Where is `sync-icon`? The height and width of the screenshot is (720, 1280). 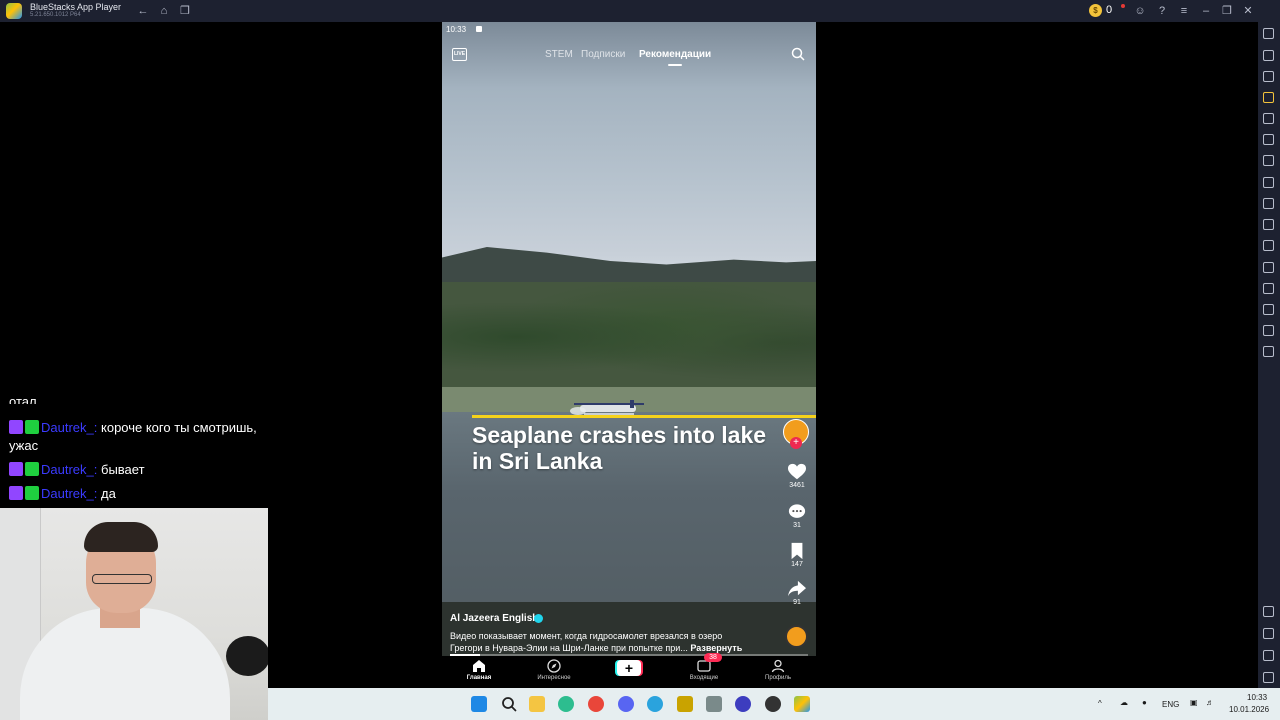 sync-icon is located at coordinates (1268, 351).